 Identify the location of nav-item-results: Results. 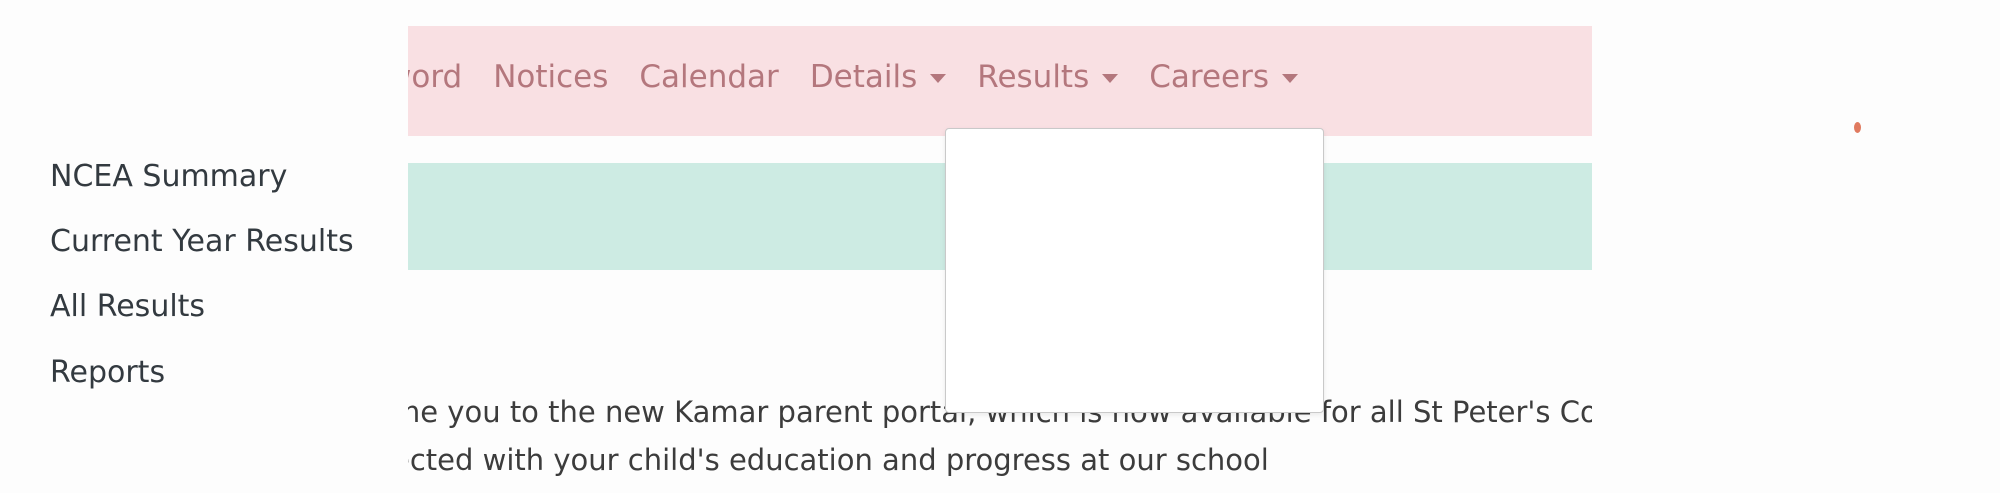
(1048, 77).